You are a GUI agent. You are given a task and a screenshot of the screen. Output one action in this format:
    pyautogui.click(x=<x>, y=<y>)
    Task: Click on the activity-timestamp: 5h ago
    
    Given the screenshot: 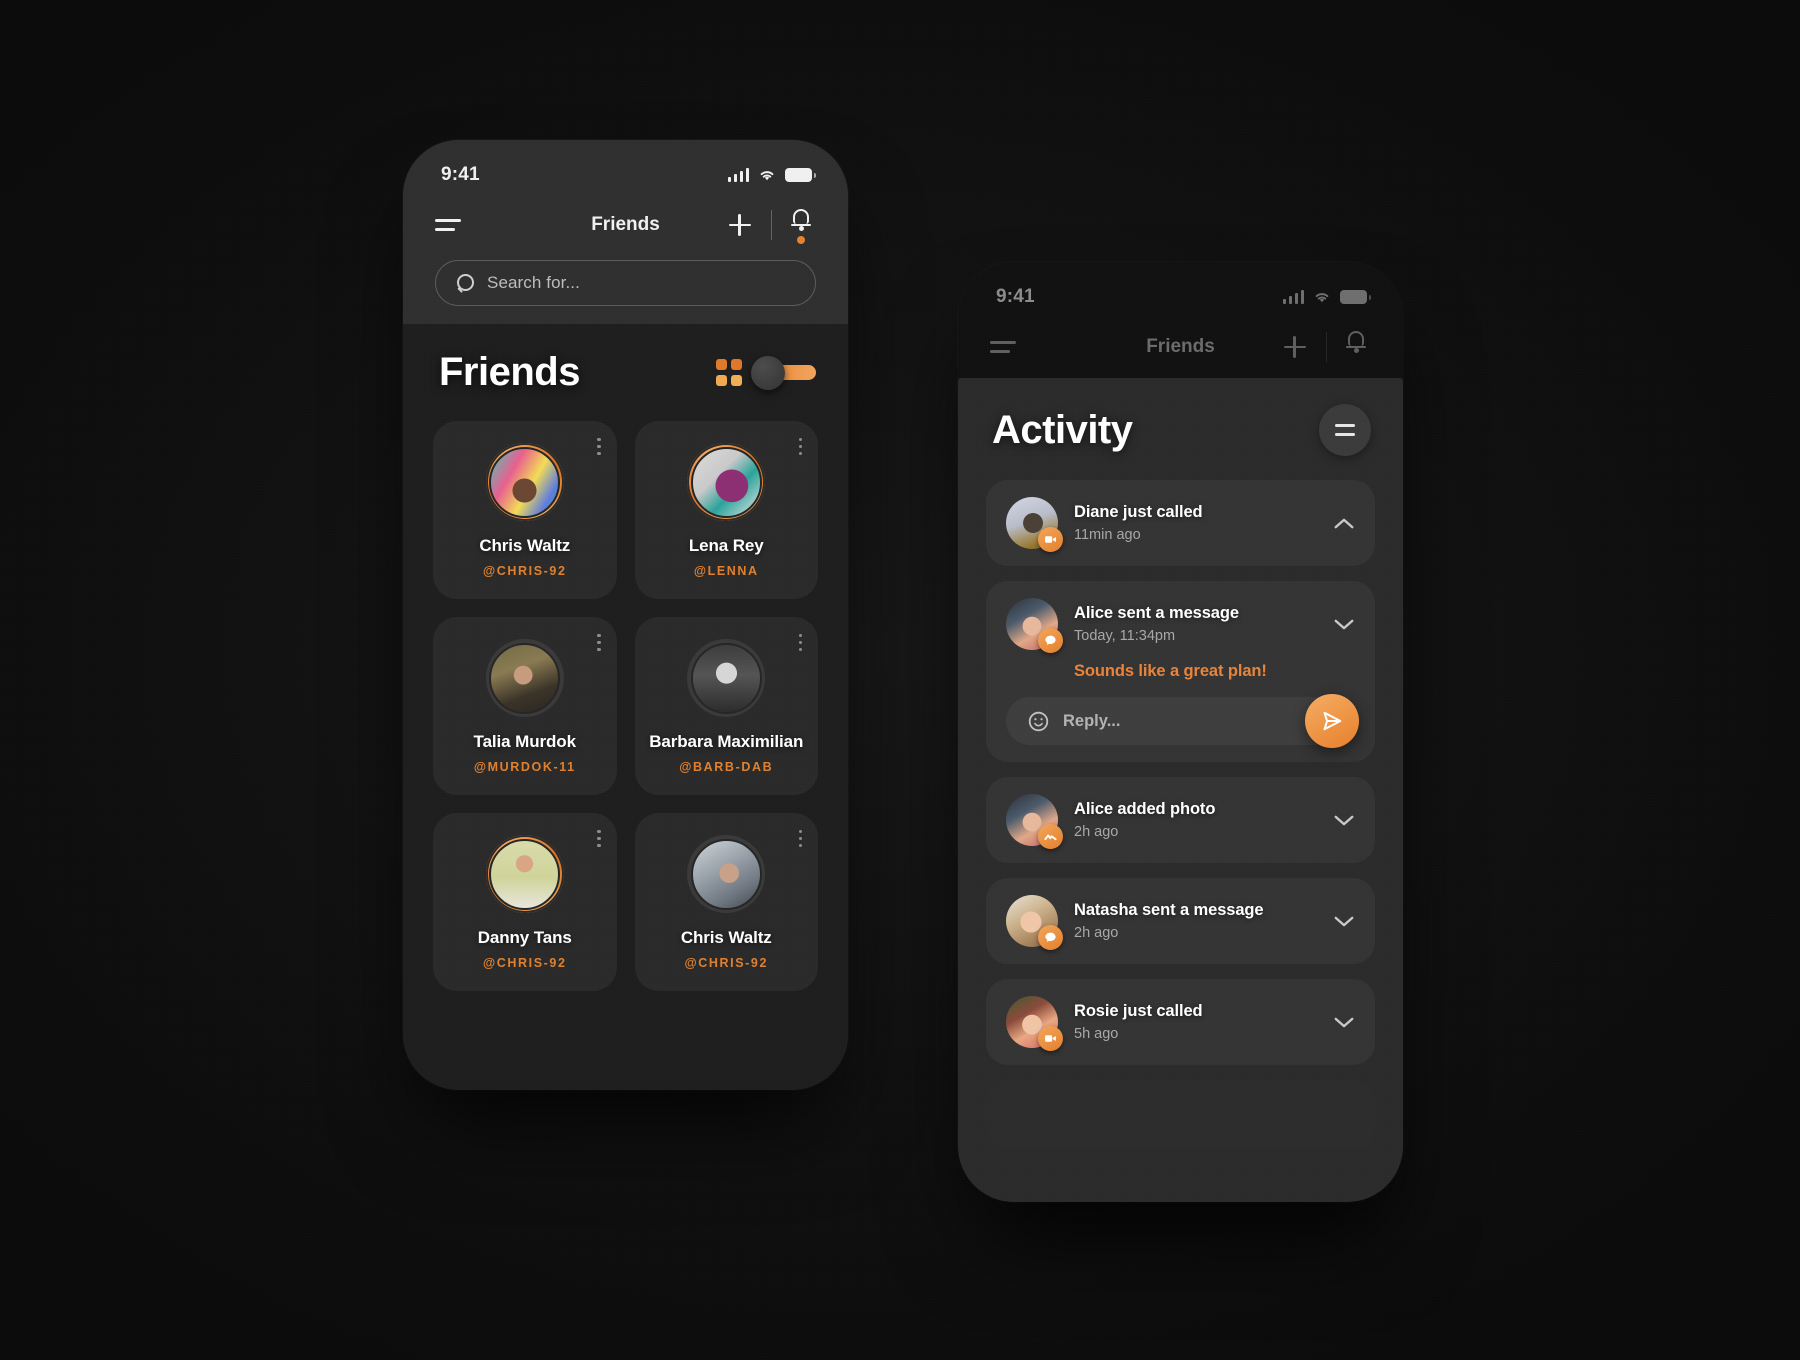 What is the action you would take?
    pyautogui.click(x=1096, y=1034)
    